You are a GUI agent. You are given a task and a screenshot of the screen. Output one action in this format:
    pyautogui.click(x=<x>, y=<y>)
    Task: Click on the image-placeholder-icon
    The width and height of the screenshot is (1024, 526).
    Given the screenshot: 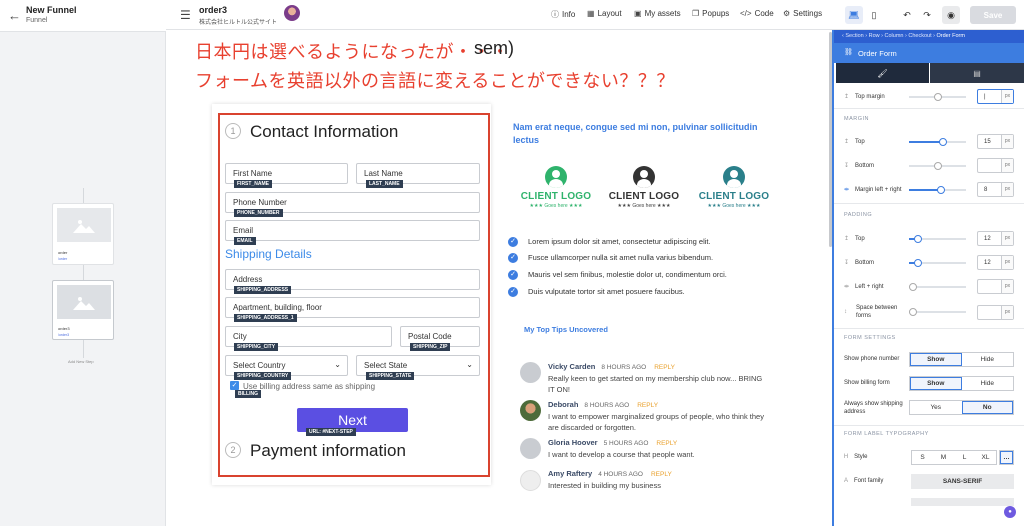 What is the action you would take?
    pyautogui.click(x=84, y=303)
    